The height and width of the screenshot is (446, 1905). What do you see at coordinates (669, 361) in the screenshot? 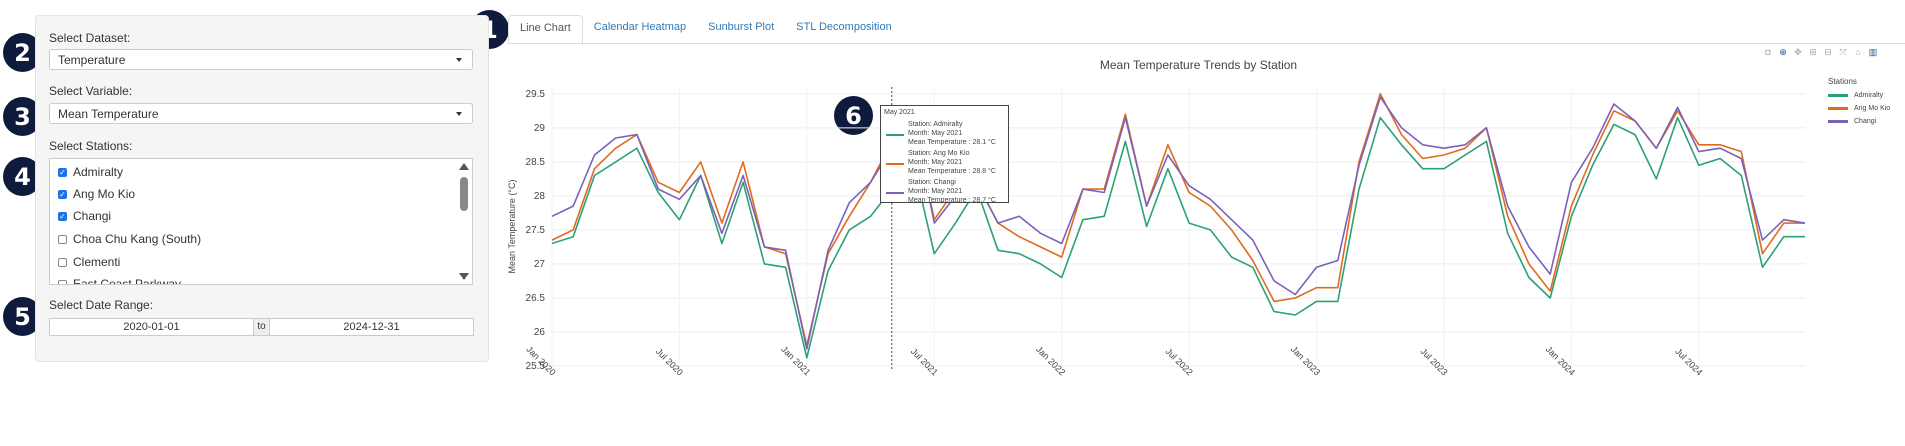
I see `x-tick-label: Jul 2020` at bounding box center [669, 361].